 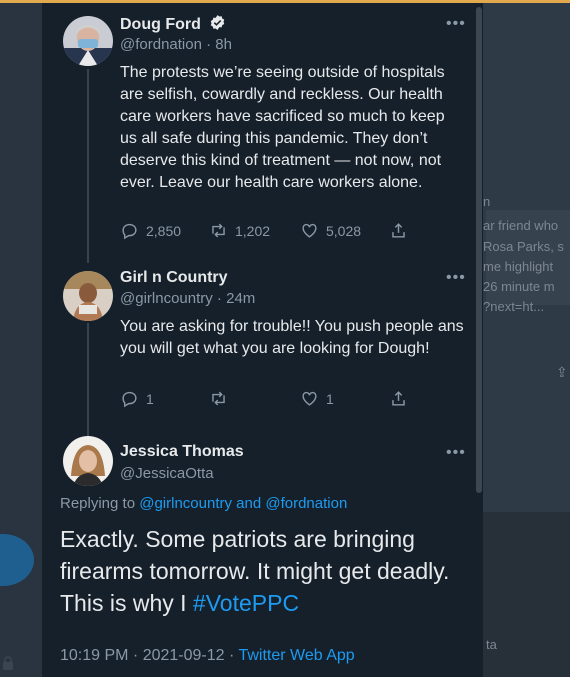 I want to click on verified-badge-icon, so click(x=218, y=22).